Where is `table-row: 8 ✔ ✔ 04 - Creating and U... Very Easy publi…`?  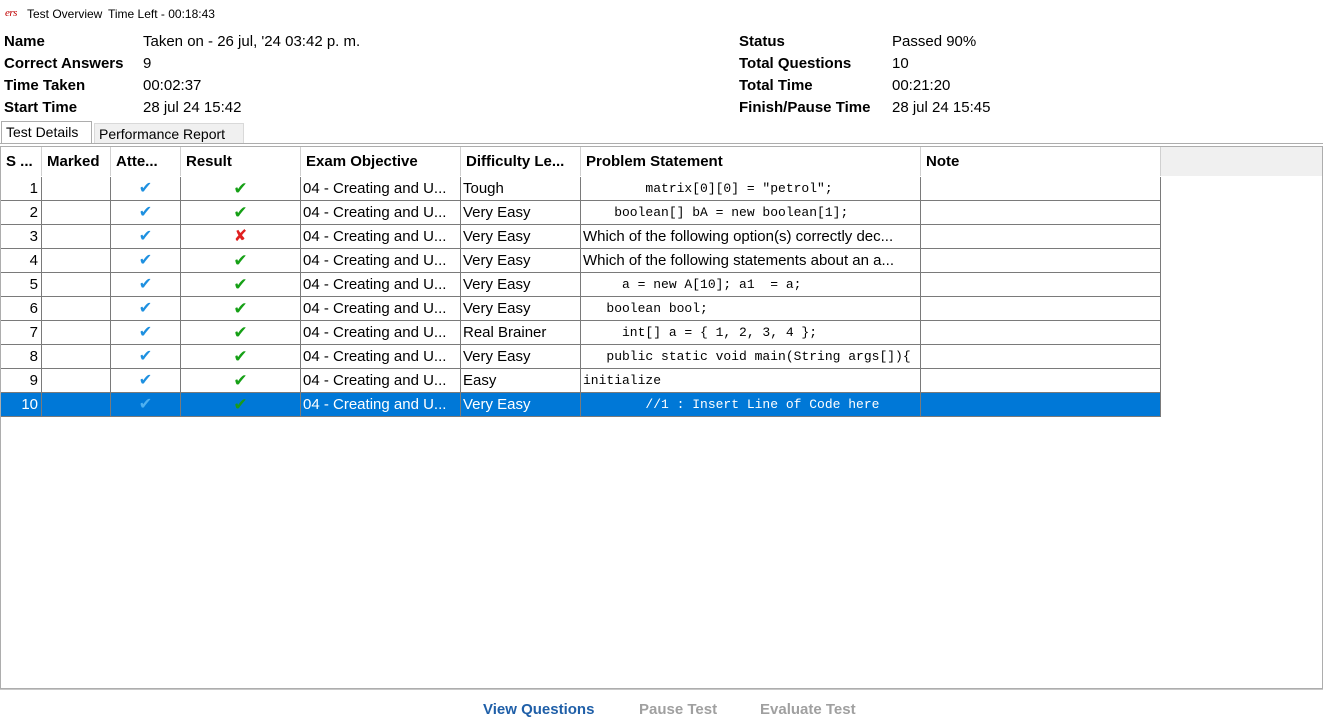
table-row: 8 ✔ ✔ 04 - Creating and U... Very Easy publi… is located at coordinates (581, 357).